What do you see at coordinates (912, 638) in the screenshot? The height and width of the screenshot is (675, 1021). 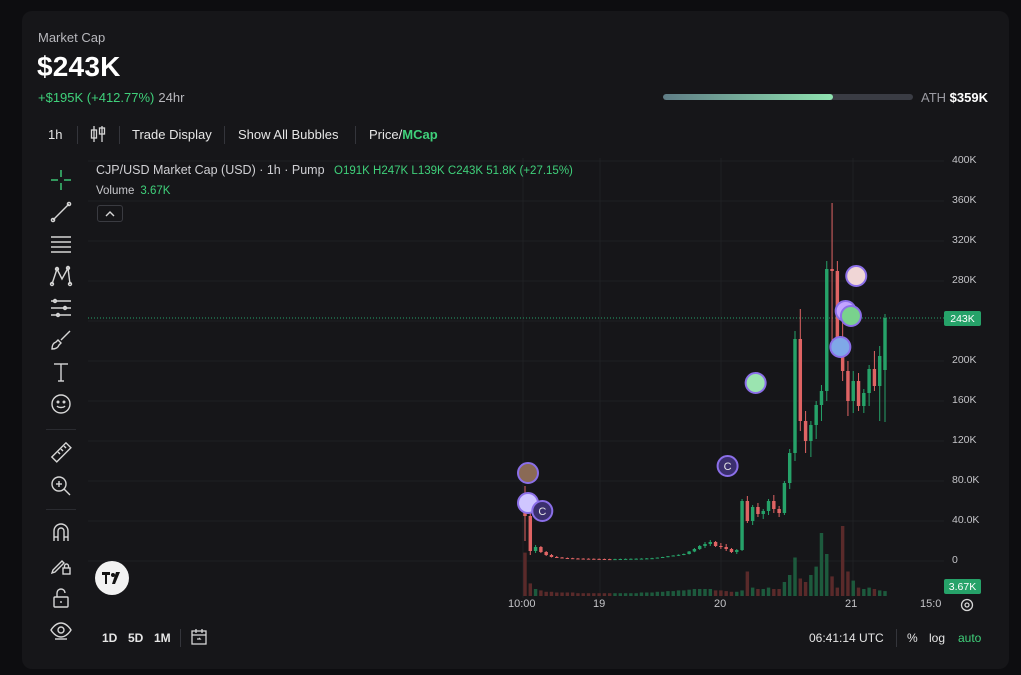 I see `percent-scale-toggle: %` at bounding box center [912, 638].